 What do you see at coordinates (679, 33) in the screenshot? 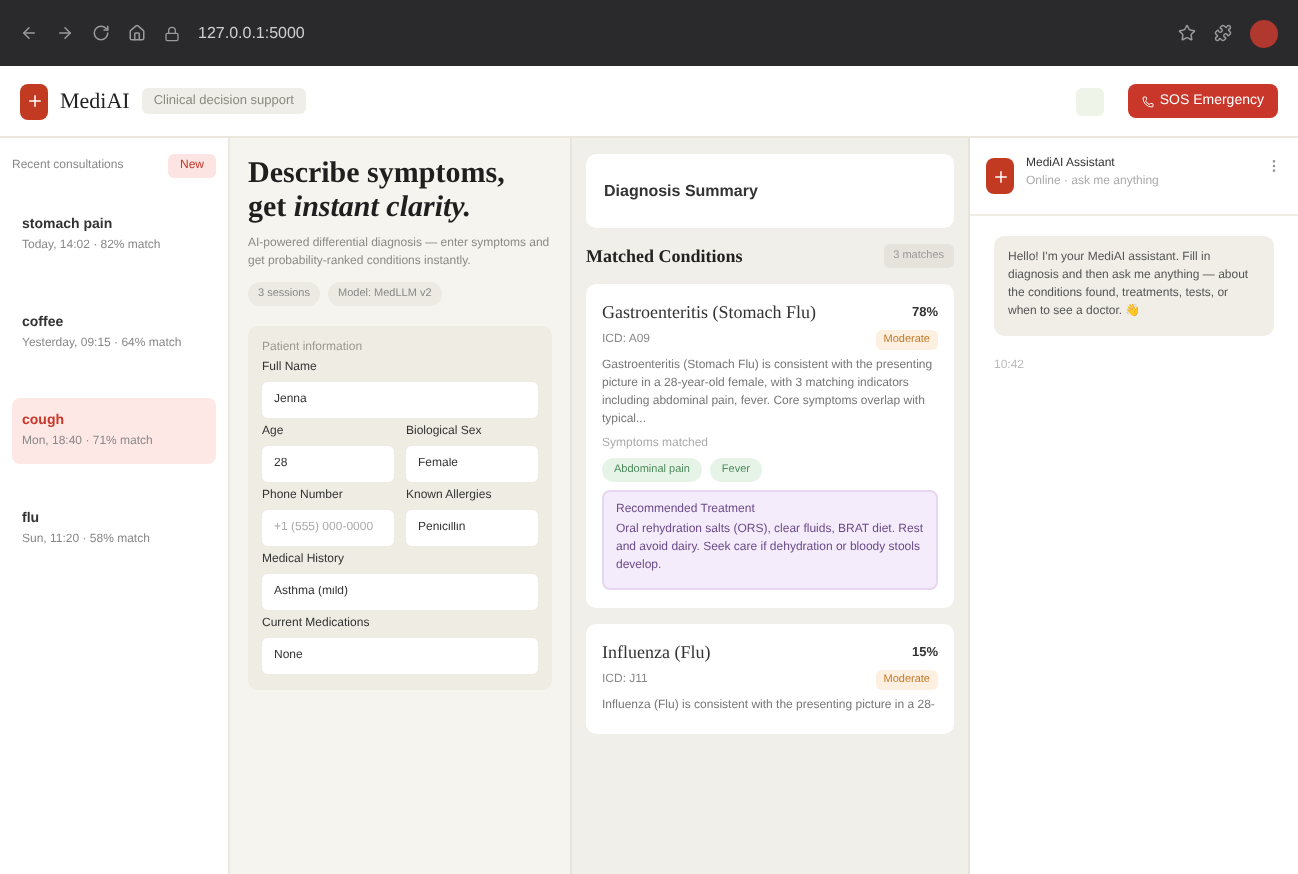
I see `url-text: 127.0.0.1:5000` at bounding box center [679, 33].